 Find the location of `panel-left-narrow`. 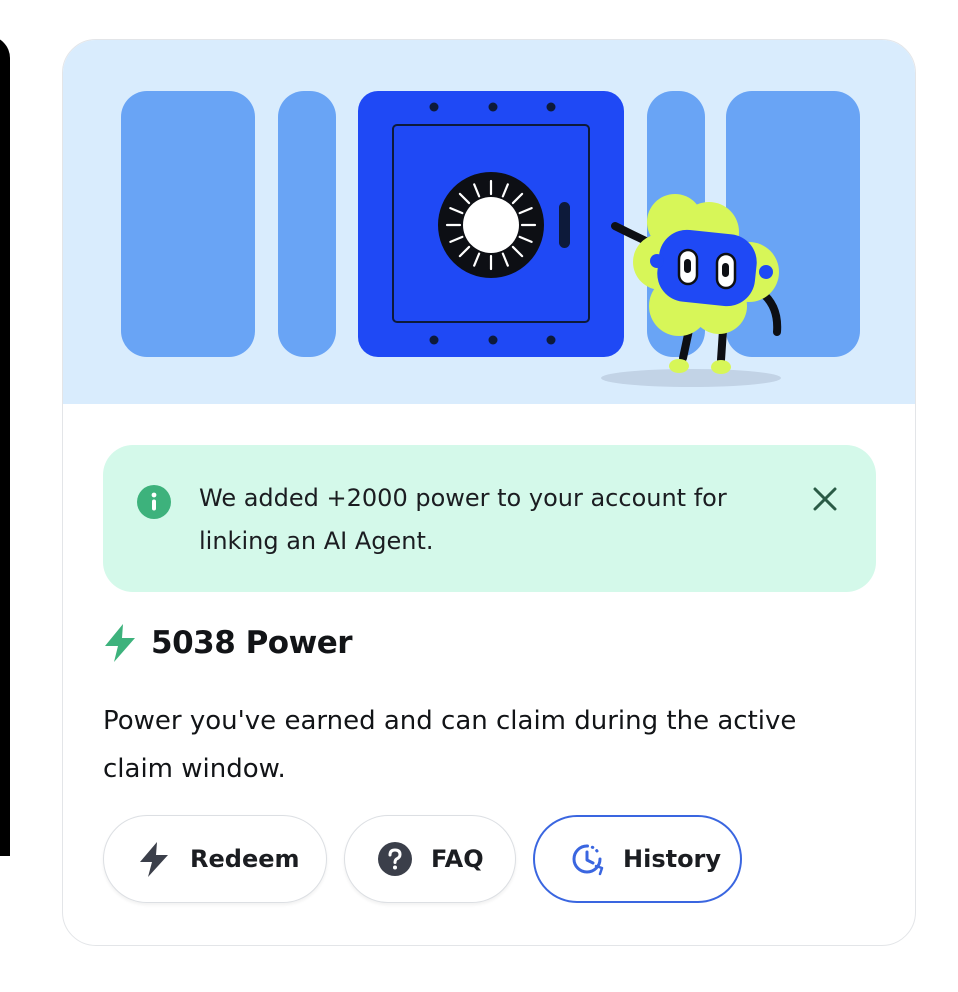

panel-left-narrow is located at coordinates (307, 224).